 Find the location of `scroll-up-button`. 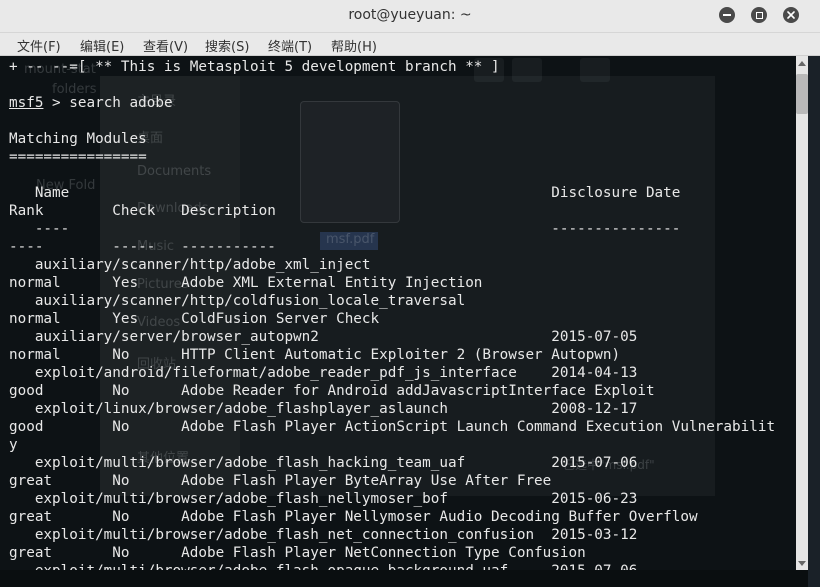

scroll-up-button is located at coordinates (802, 63).